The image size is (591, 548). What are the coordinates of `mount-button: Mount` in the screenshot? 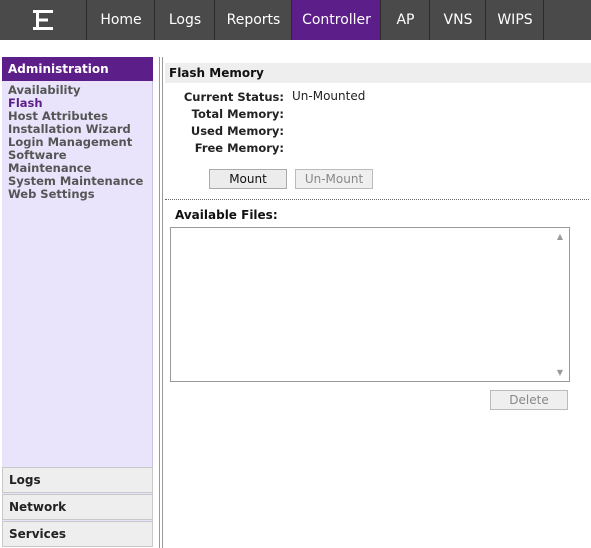 It's located at (248, 179).